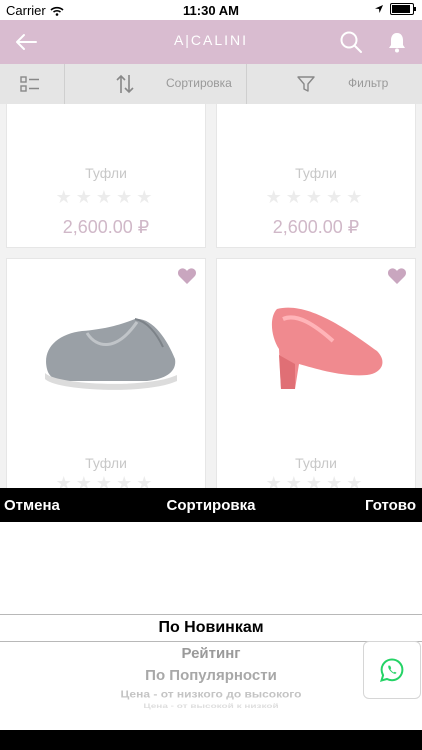  I want to click on picker-title: Сортировка, so click(211, 505).